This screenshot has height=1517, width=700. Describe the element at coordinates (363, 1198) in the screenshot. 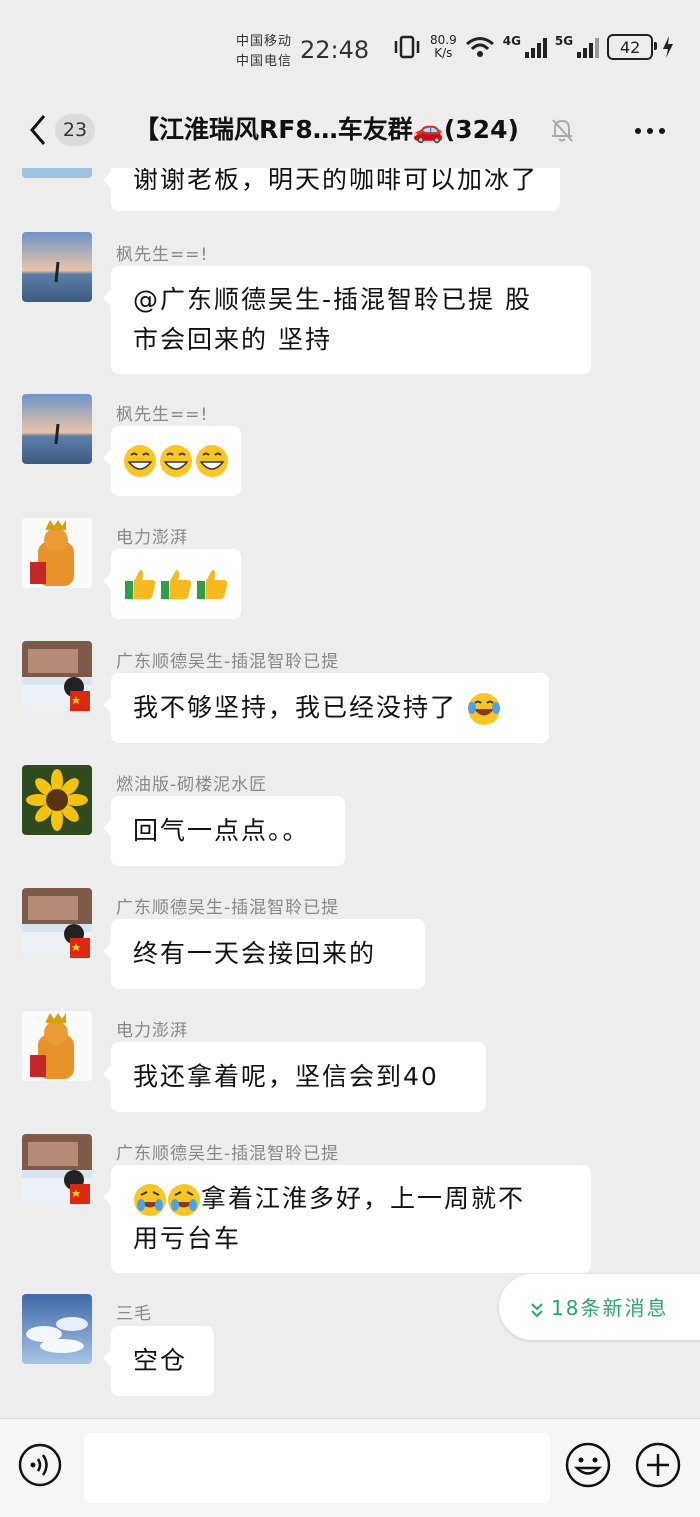

I see `message-text: 拿着江淮多好，上一周就不` at that location.